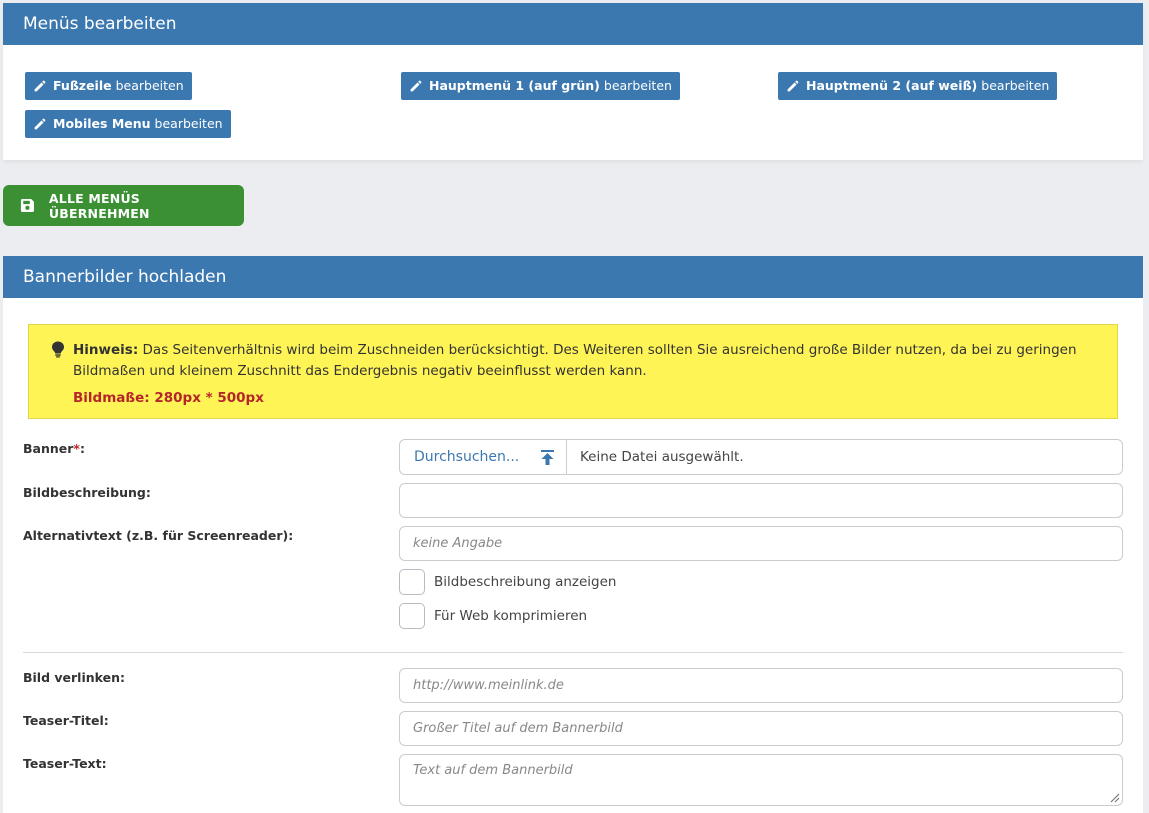 The image size is (1149, 813). What do you see at coordinates (106, 350) in the screenshot?
I see `notice-strong: Hinweis:` at bounding box center [106, 350].